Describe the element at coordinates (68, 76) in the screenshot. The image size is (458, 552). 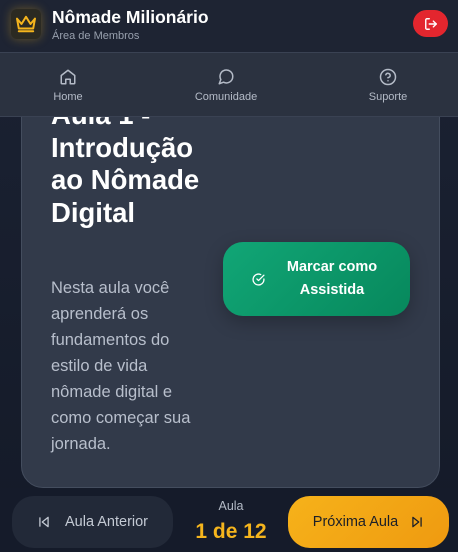
I see `home-icon` at that location.